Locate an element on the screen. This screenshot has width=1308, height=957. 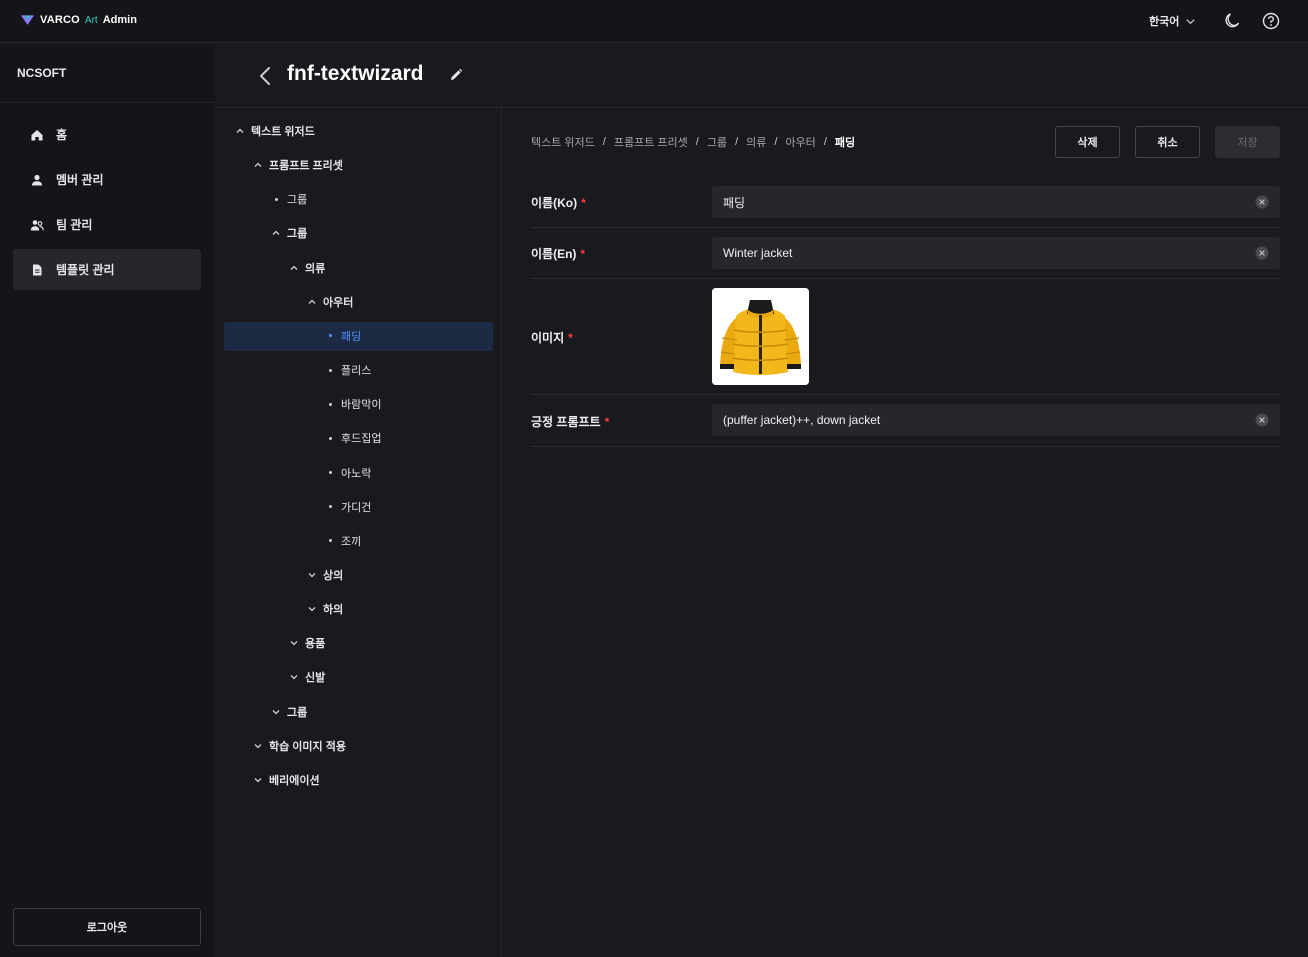
help-icon is located at coordinates (1271, 21).